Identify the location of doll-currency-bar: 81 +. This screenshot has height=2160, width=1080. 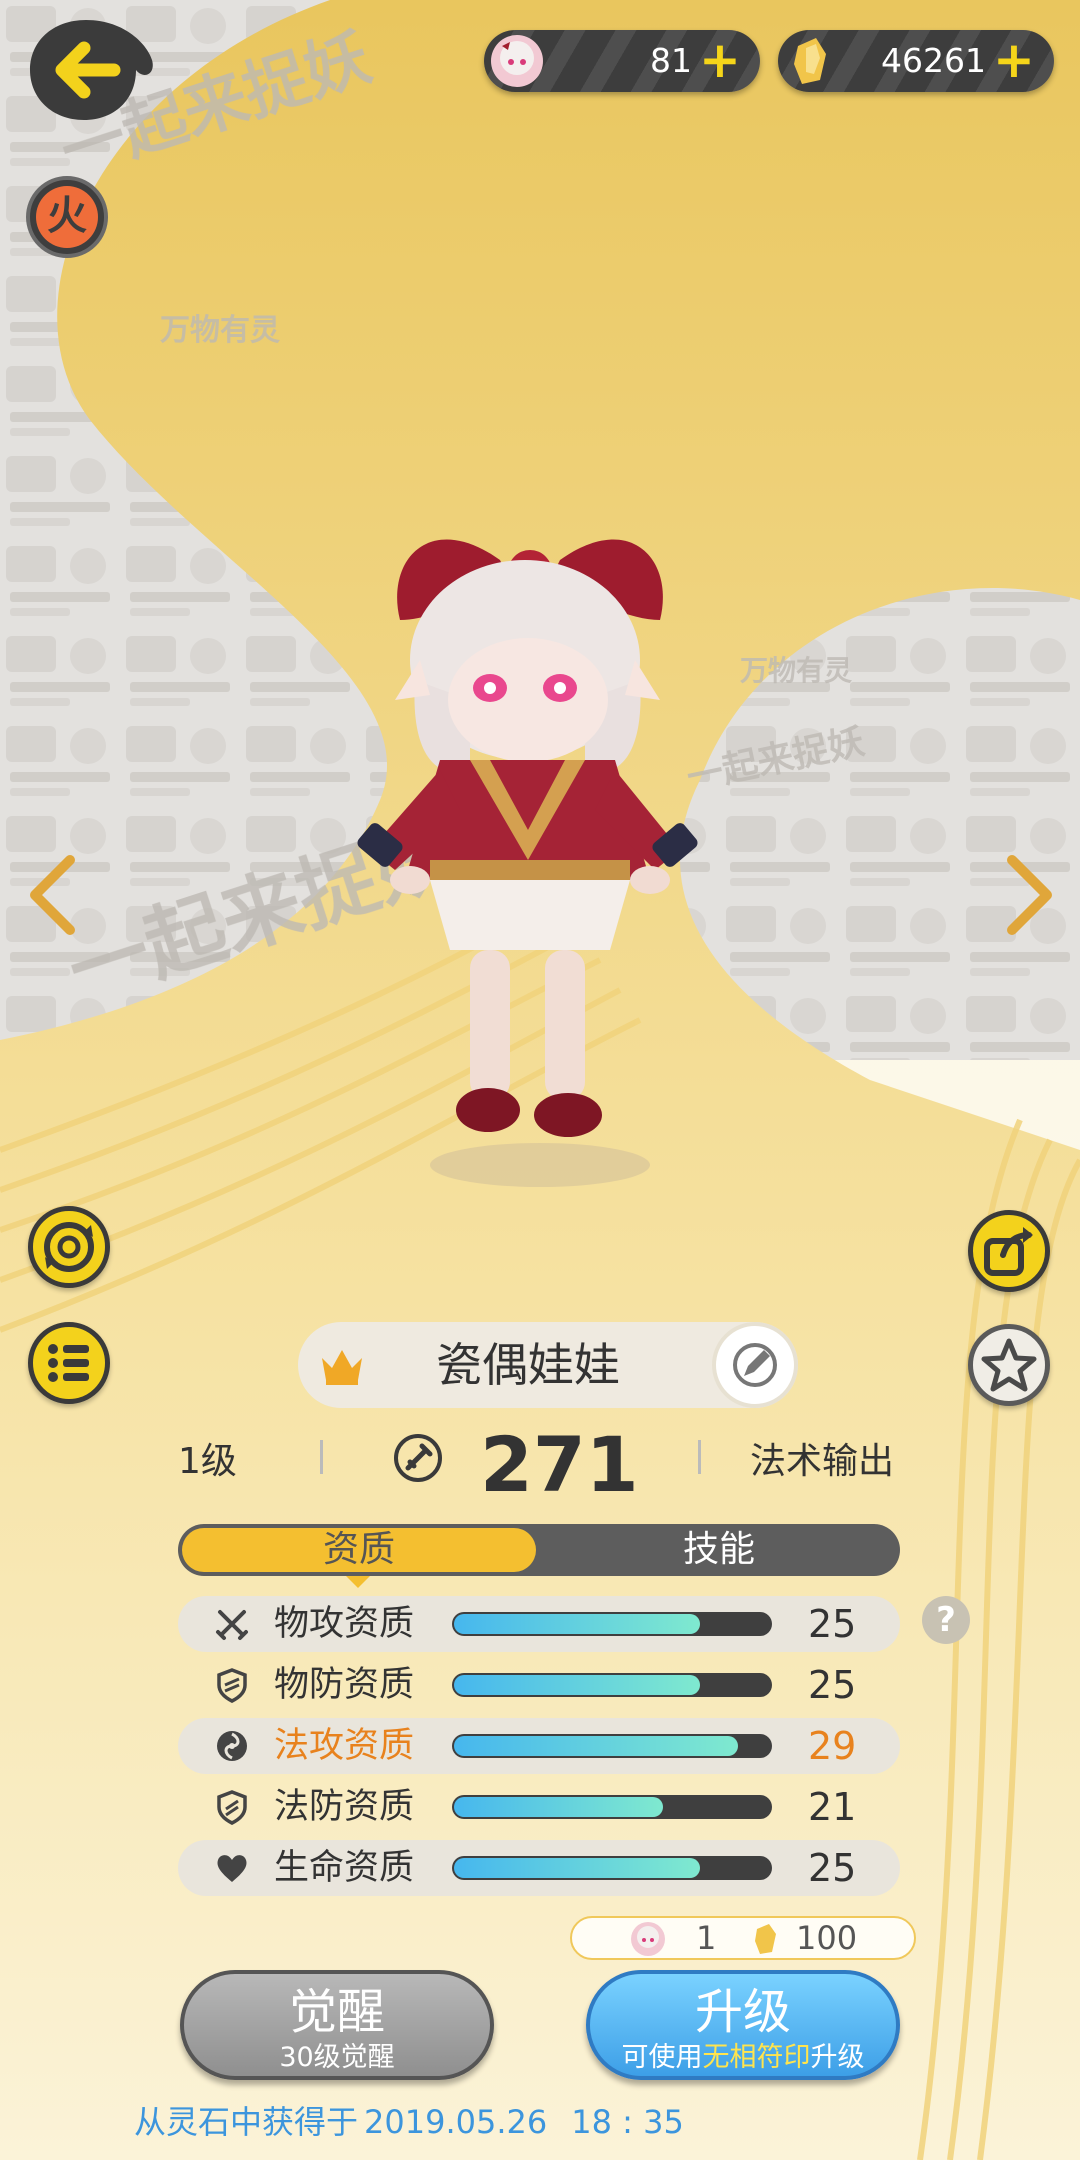
(622, 61).